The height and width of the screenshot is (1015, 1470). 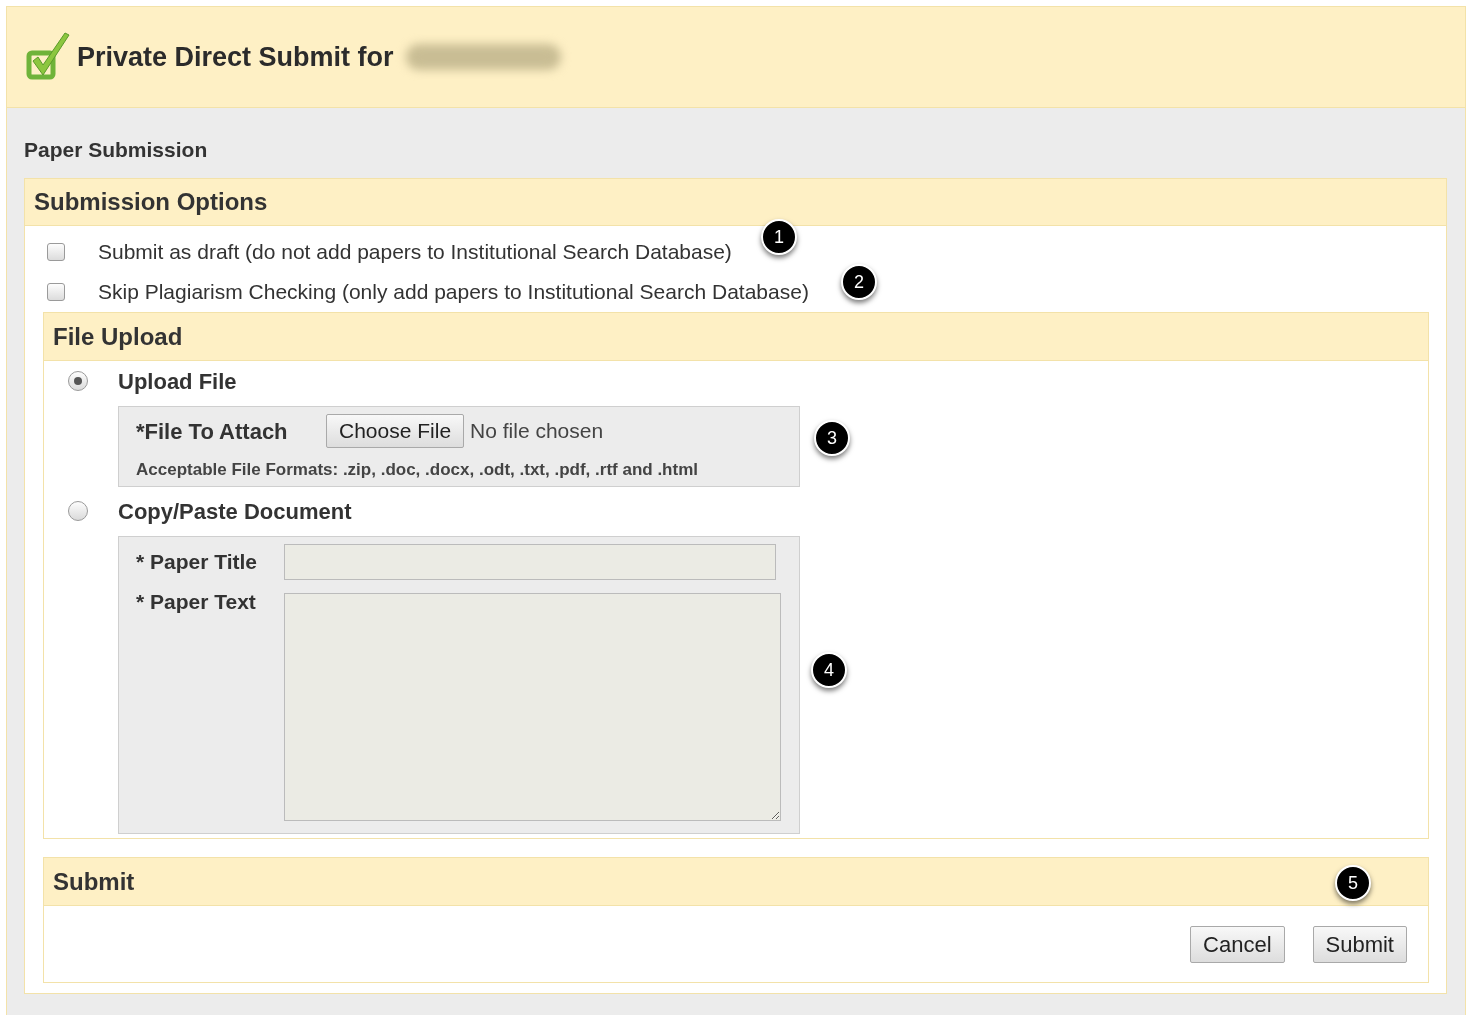 What do you see at coordinates (1237, 944) in the screenshot?
I see `cancel-button: Cancel` at bounding box center [1237, 944].